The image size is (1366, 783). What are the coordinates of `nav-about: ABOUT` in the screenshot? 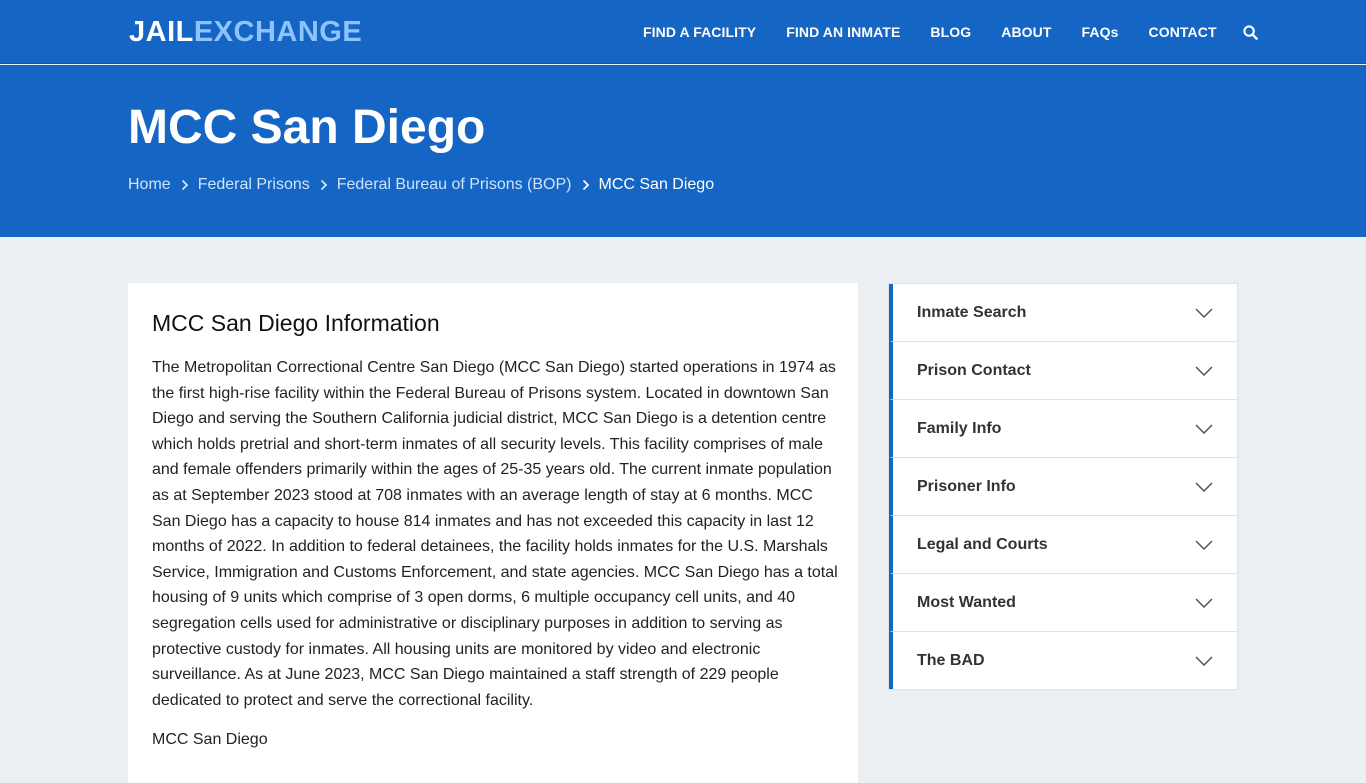 It's located at (1026, 32).